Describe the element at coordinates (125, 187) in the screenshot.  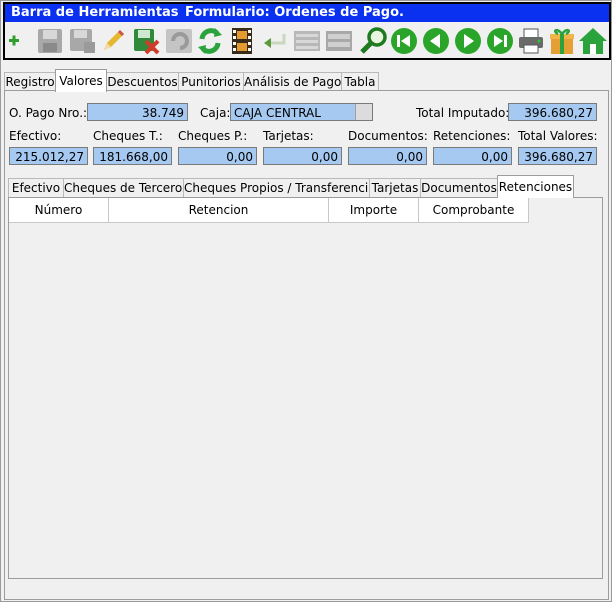
I see `subtab-cheques-de-terceros: Cheques de Terceros` at that location.